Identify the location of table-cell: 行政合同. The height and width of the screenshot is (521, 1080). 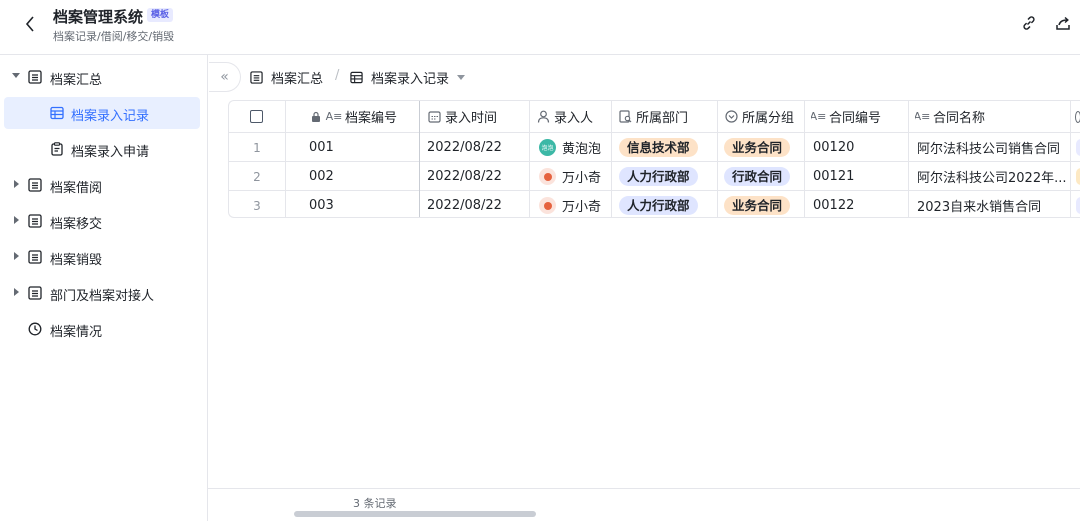
(764, 176).